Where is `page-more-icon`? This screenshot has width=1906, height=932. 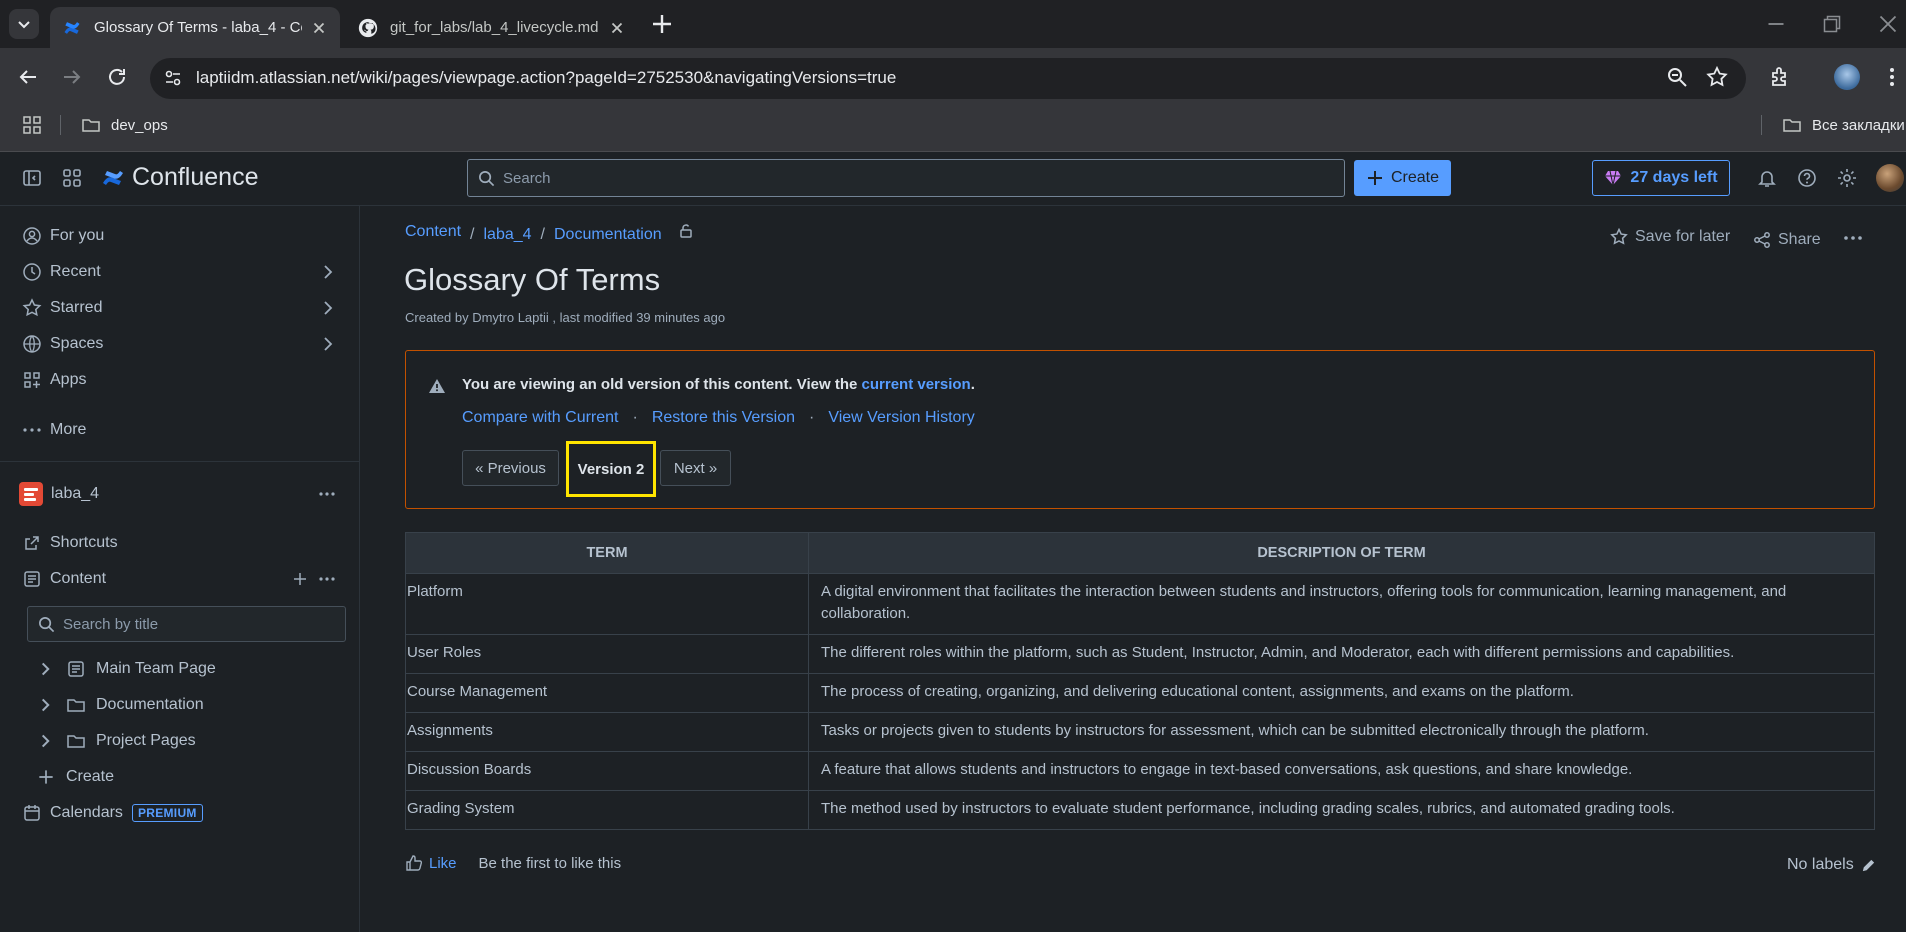
page-more-icon is located at coordinates (1853, 238).